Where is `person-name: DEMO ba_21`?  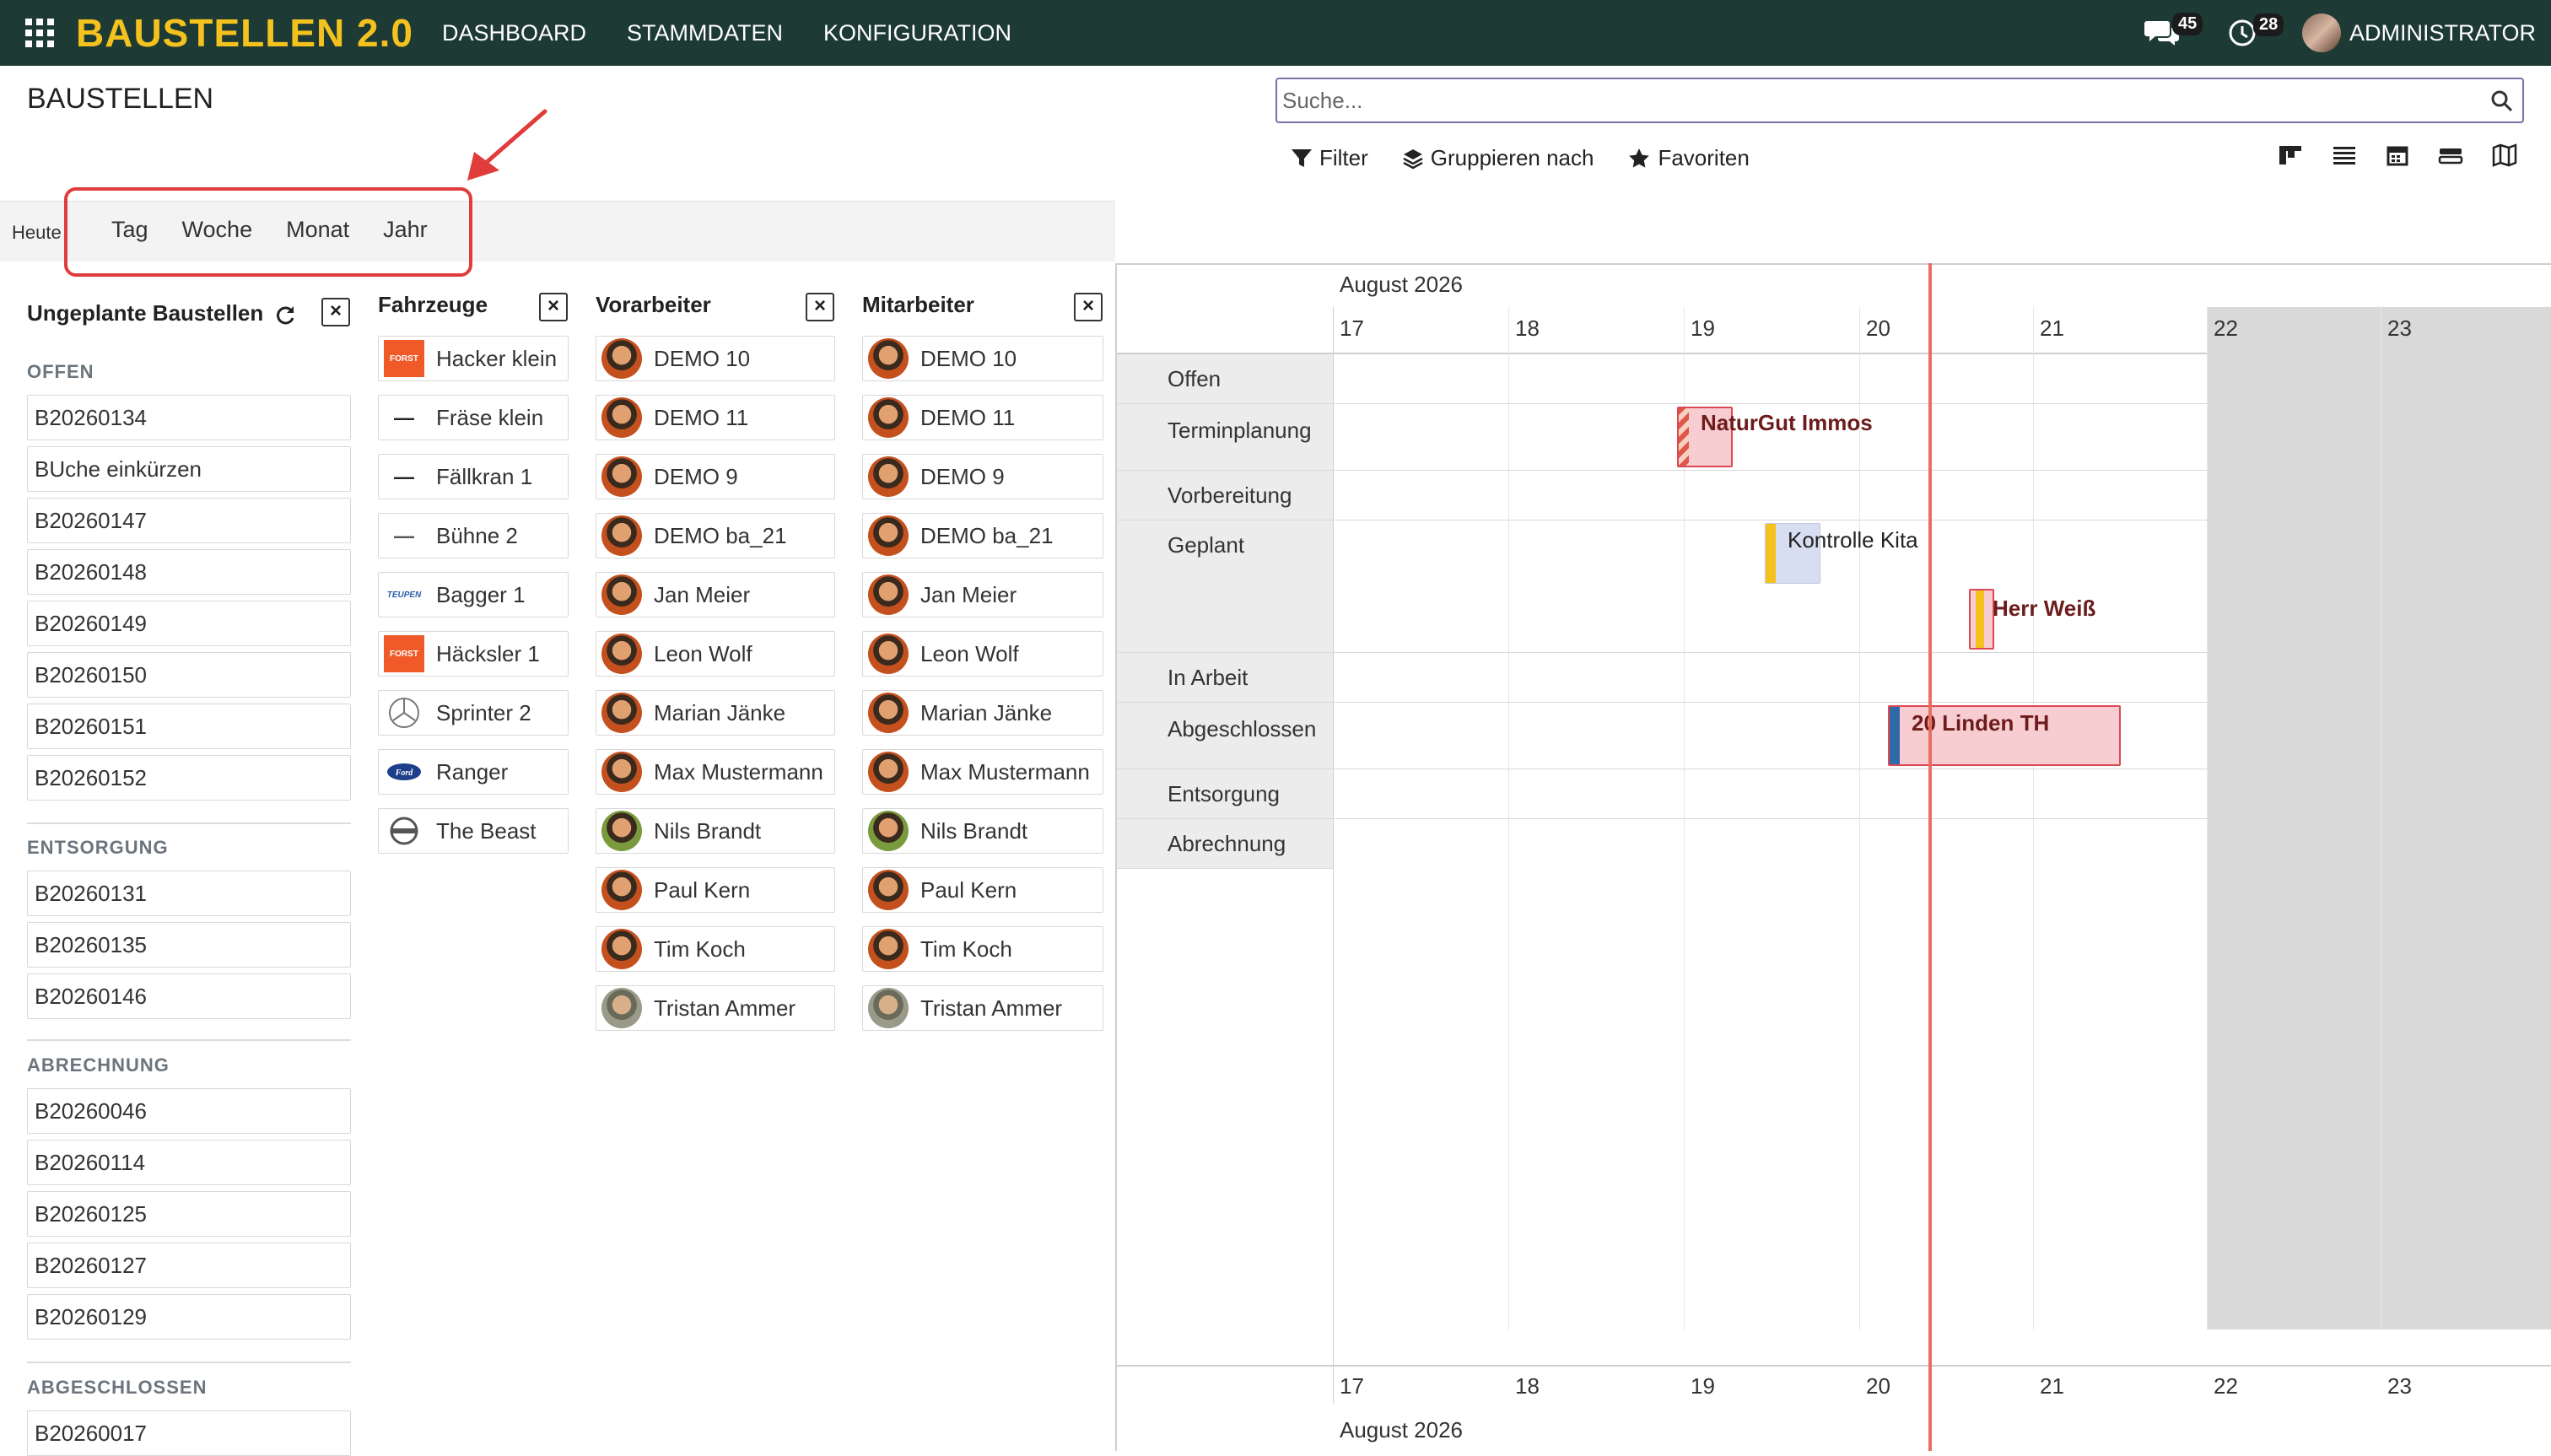 person-name: DEMO ba_21 is located at coordinates (987, 535).